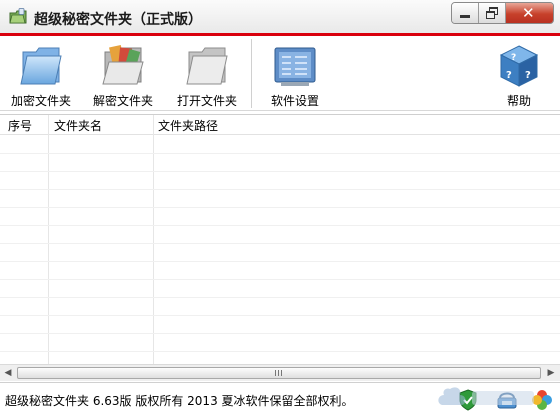  I want to click on close-icon: ✕, so click(528, 13).